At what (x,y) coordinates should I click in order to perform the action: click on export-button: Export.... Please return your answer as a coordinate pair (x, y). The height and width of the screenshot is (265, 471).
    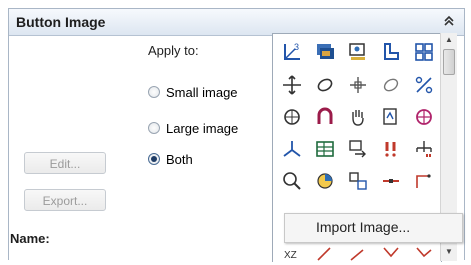
    Looking at the image, I should click on (65, 200).